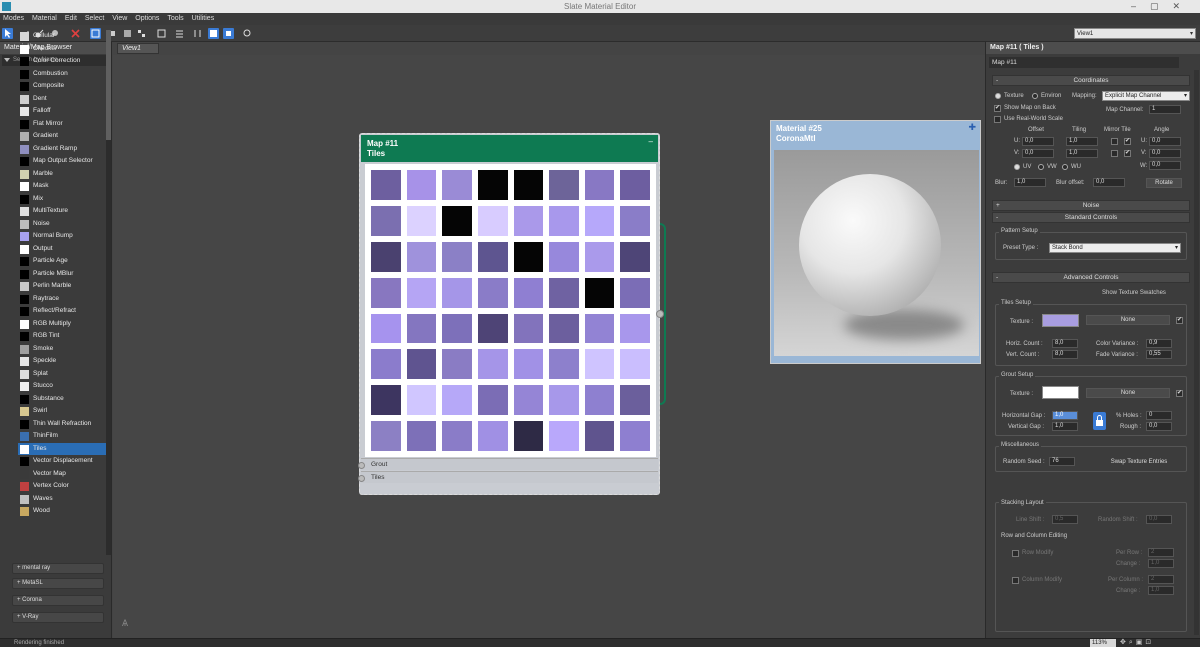 The width and height of the screenshot is (1200, 647). Describe the element at coordinates (62, 224) in the screenshot. I see `map-item: Noise` at that location.